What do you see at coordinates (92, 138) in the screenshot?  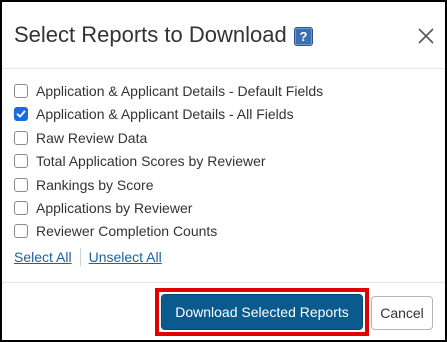 I see `report-option-label: Raw Review Data` at bounding box center [92, 138].